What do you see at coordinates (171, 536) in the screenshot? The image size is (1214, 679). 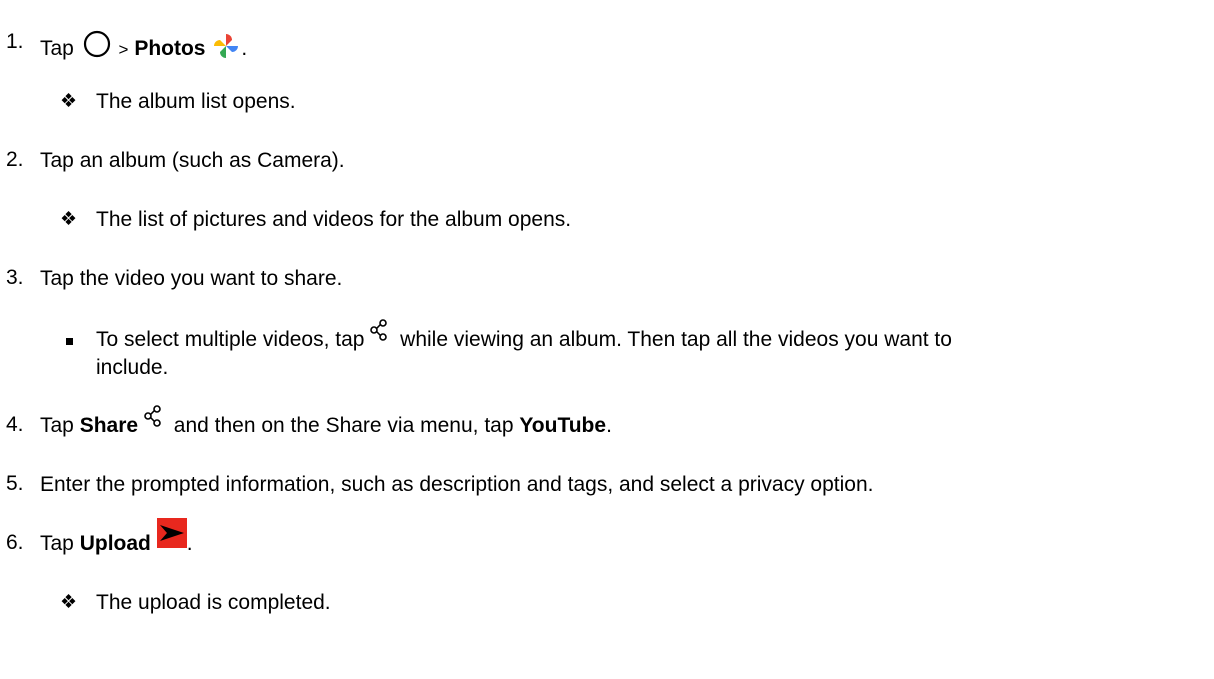 I see `upload-send-icon` at bounding box center [171, 536].